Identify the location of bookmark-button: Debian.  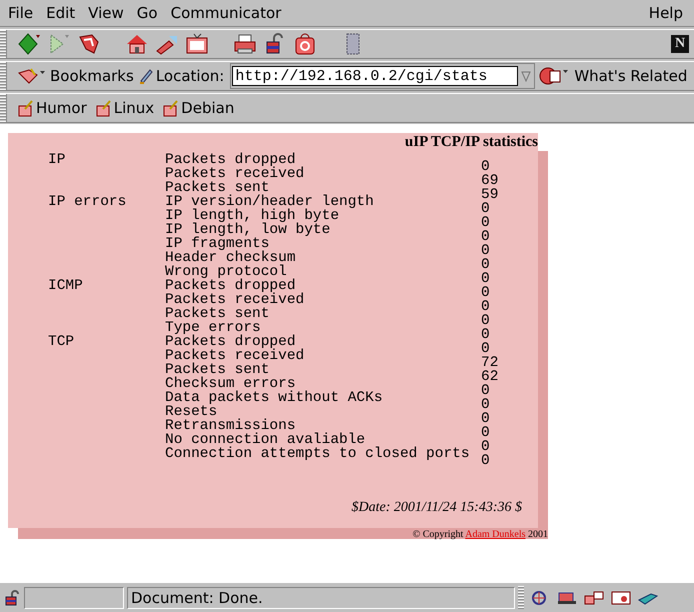
(198, 108).